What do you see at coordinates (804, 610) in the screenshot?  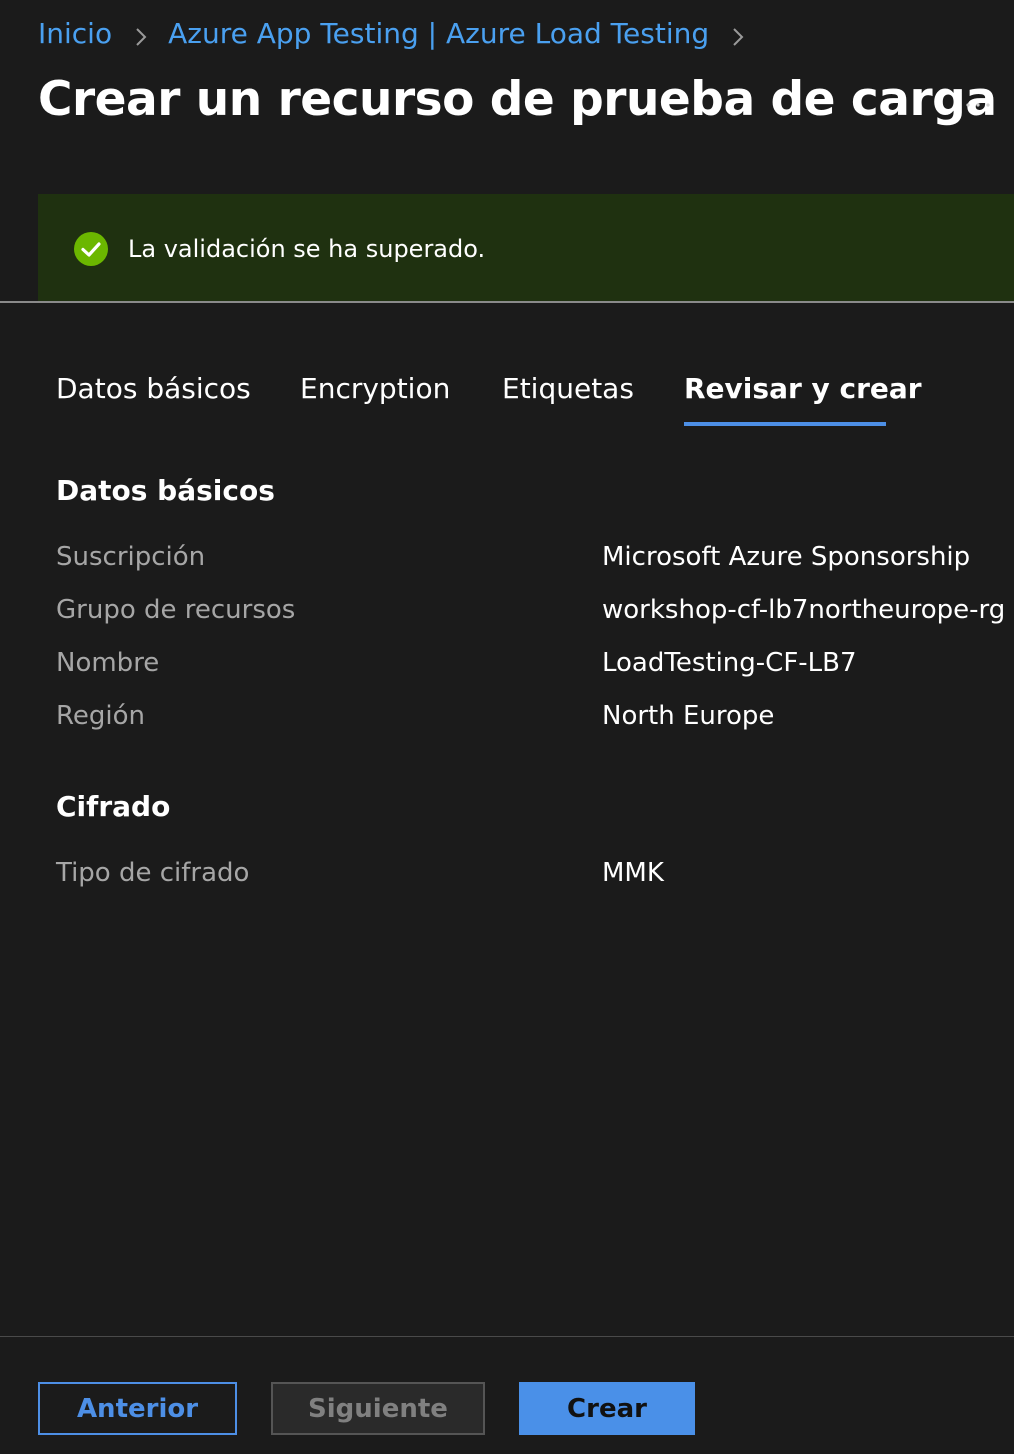 I see `row-value-resource-group: workshop-cf-lb7northeurope-rg` at bounding box center [804, 610].